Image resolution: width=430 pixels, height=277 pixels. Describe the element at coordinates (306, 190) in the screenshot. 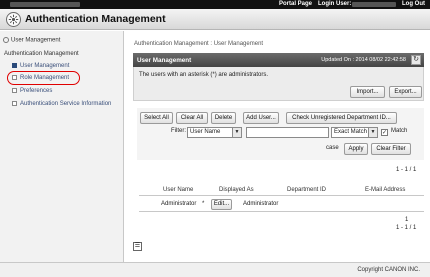

I see `column-header-department-id: Department ID` at that location.